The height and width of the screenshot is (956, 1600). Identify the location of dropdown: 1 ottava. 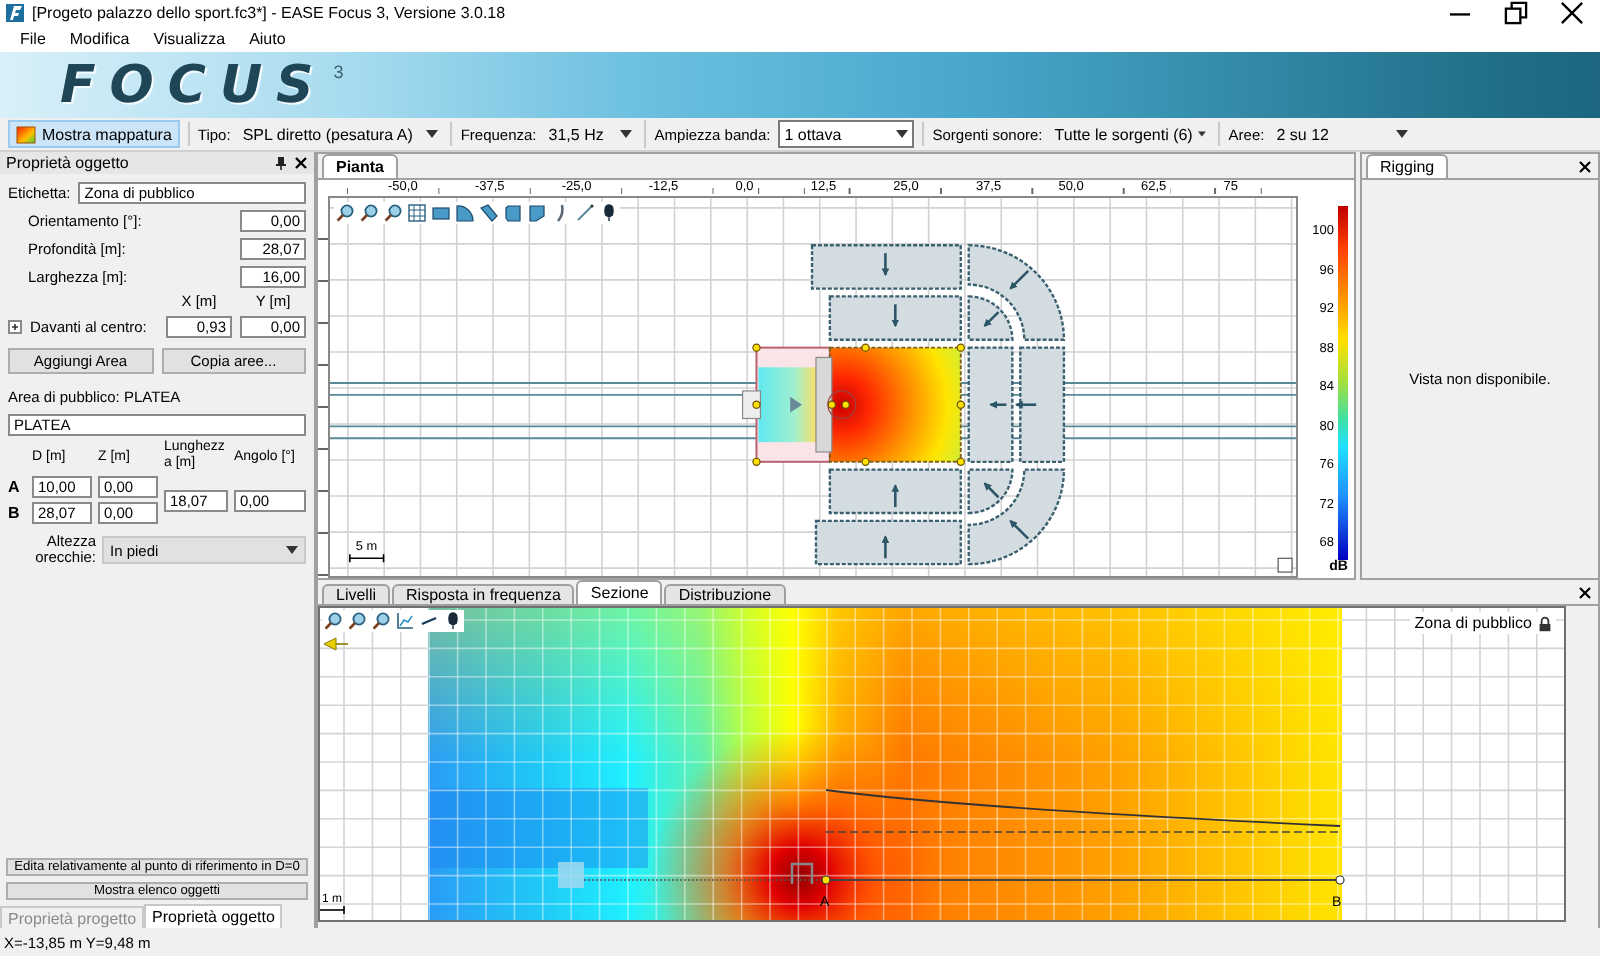
(846, 134).